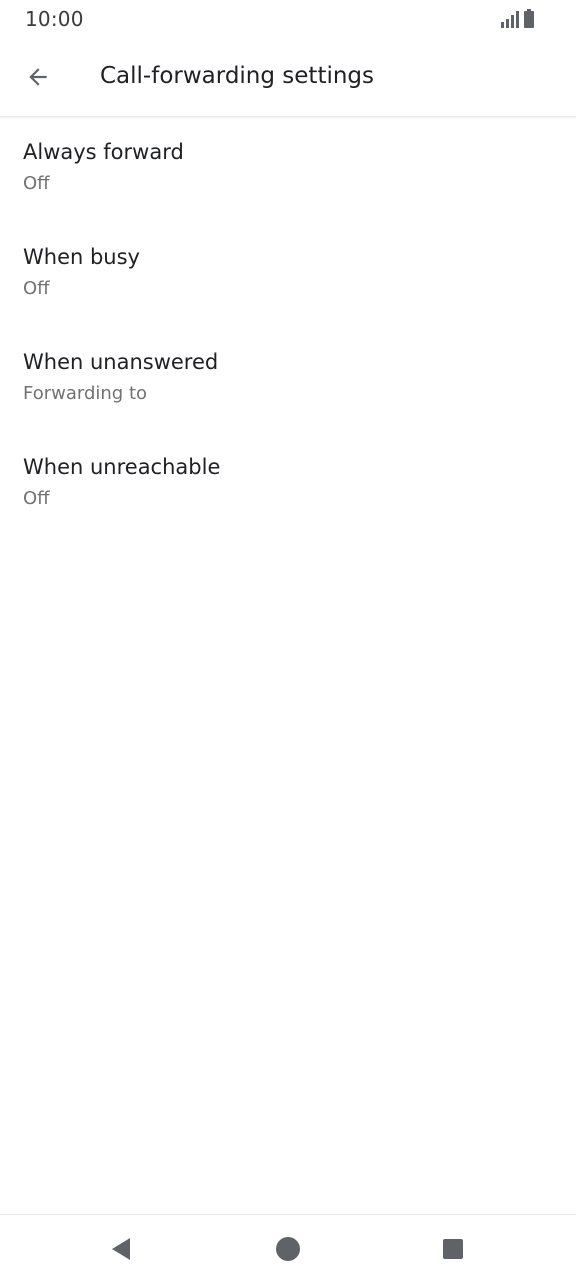 The image size is (576, 1280). I want to click on arrow-back-icon, so click(38, 77).